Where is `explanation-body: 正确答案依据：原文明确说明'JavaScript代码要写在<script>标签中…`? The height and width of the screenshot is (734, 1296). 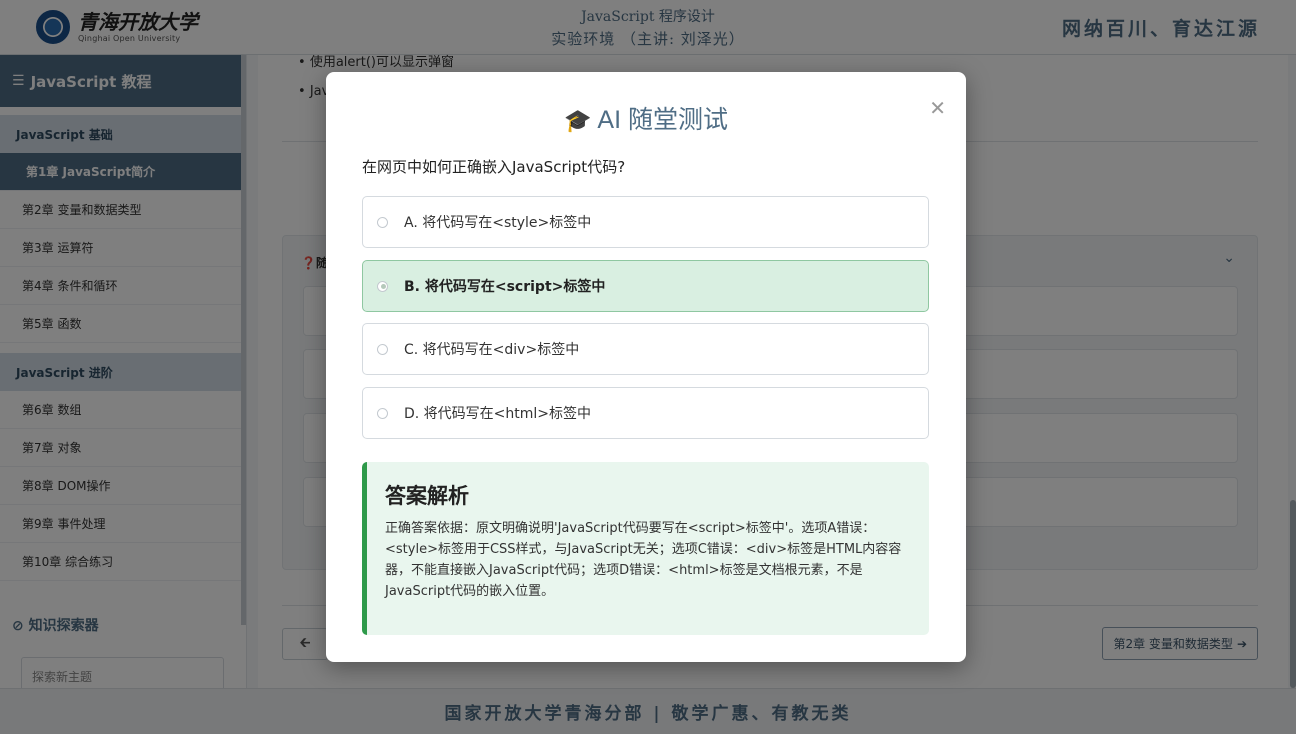 explanation-body: 正确答案依据：原文明确说明'JavaScript代码要写在<script>标签中… is located at coordinates (643, 560).